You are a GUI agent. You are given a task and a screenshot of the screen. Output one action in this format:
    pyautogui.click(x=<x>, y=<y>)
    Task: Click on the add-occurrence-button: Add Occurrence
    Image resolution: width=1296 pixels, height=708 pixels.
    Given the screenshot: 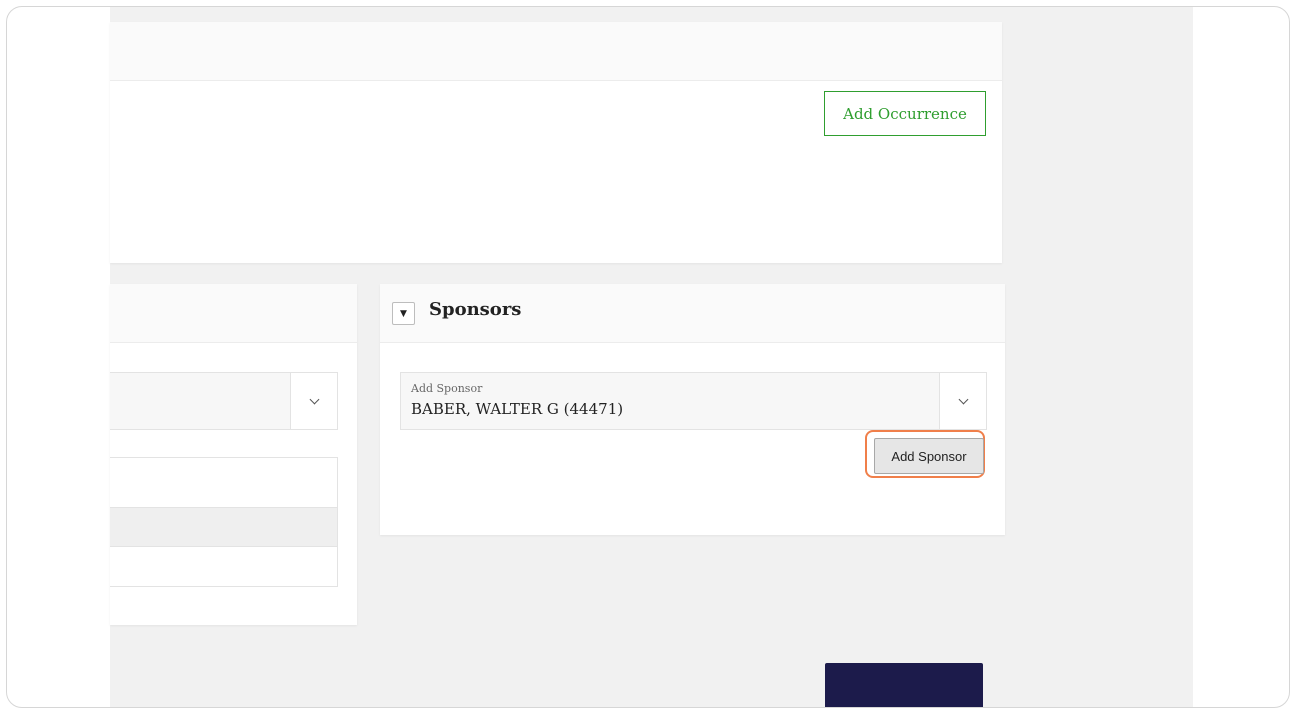 What is the action you would take?
    pyautogui.click(x=905, y=113)
    